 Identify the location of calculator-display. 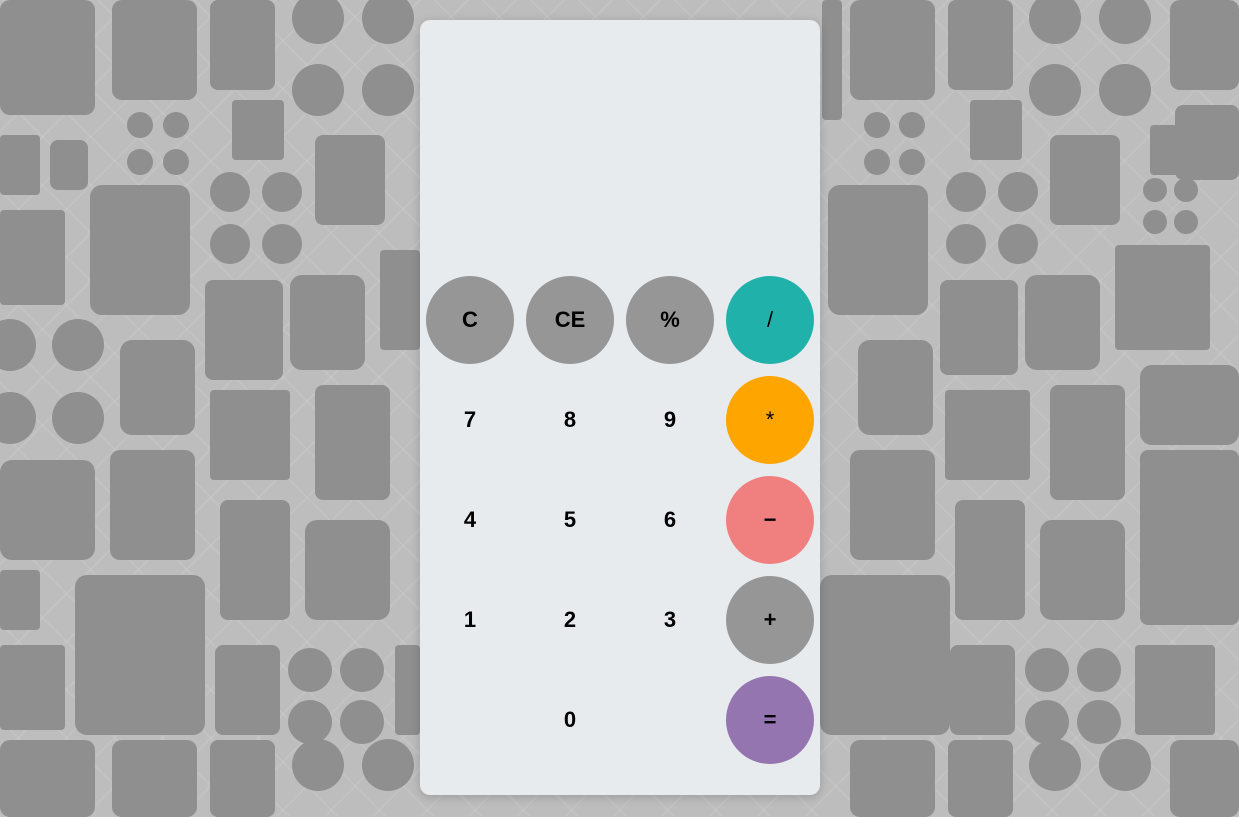
(620, 145).